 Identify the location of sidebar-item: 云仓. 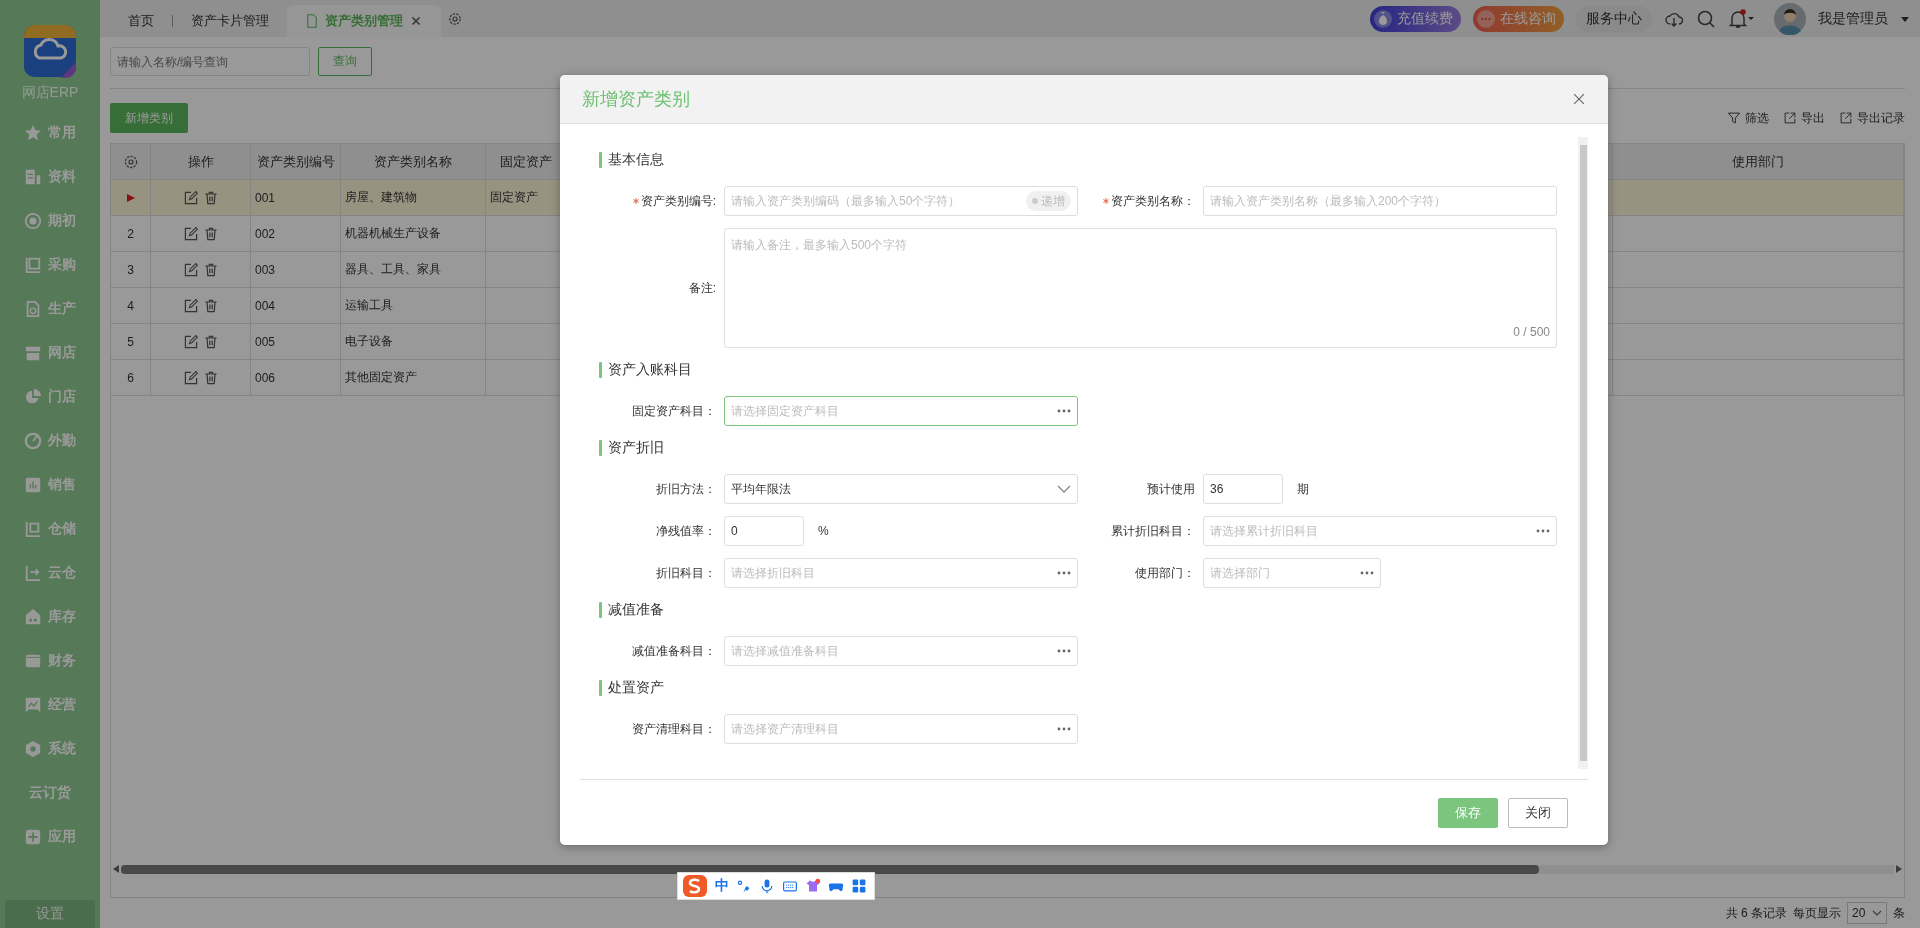
(50, 573).